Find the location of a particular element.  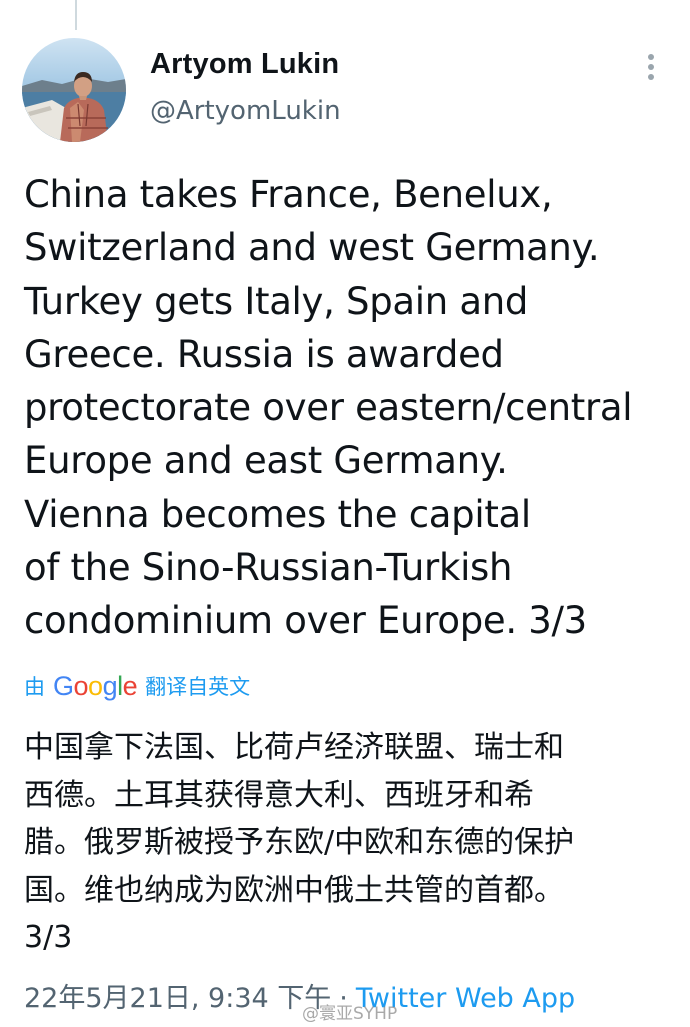

more-options-button is located at coordinates (651, 67).